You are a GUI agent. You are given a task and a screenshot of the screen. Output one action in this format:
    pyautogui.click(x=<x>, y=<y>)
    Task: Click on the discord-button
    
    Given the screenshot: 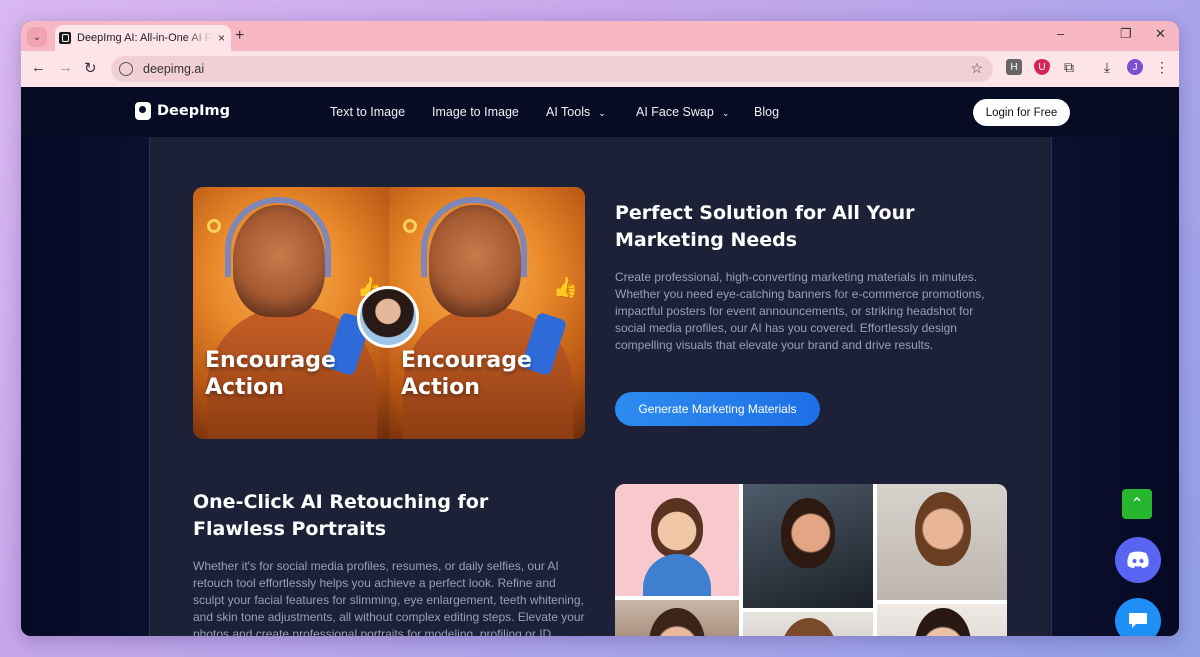 What is the action you would take?
    pyautogui.click(x=1138, y=560)
    